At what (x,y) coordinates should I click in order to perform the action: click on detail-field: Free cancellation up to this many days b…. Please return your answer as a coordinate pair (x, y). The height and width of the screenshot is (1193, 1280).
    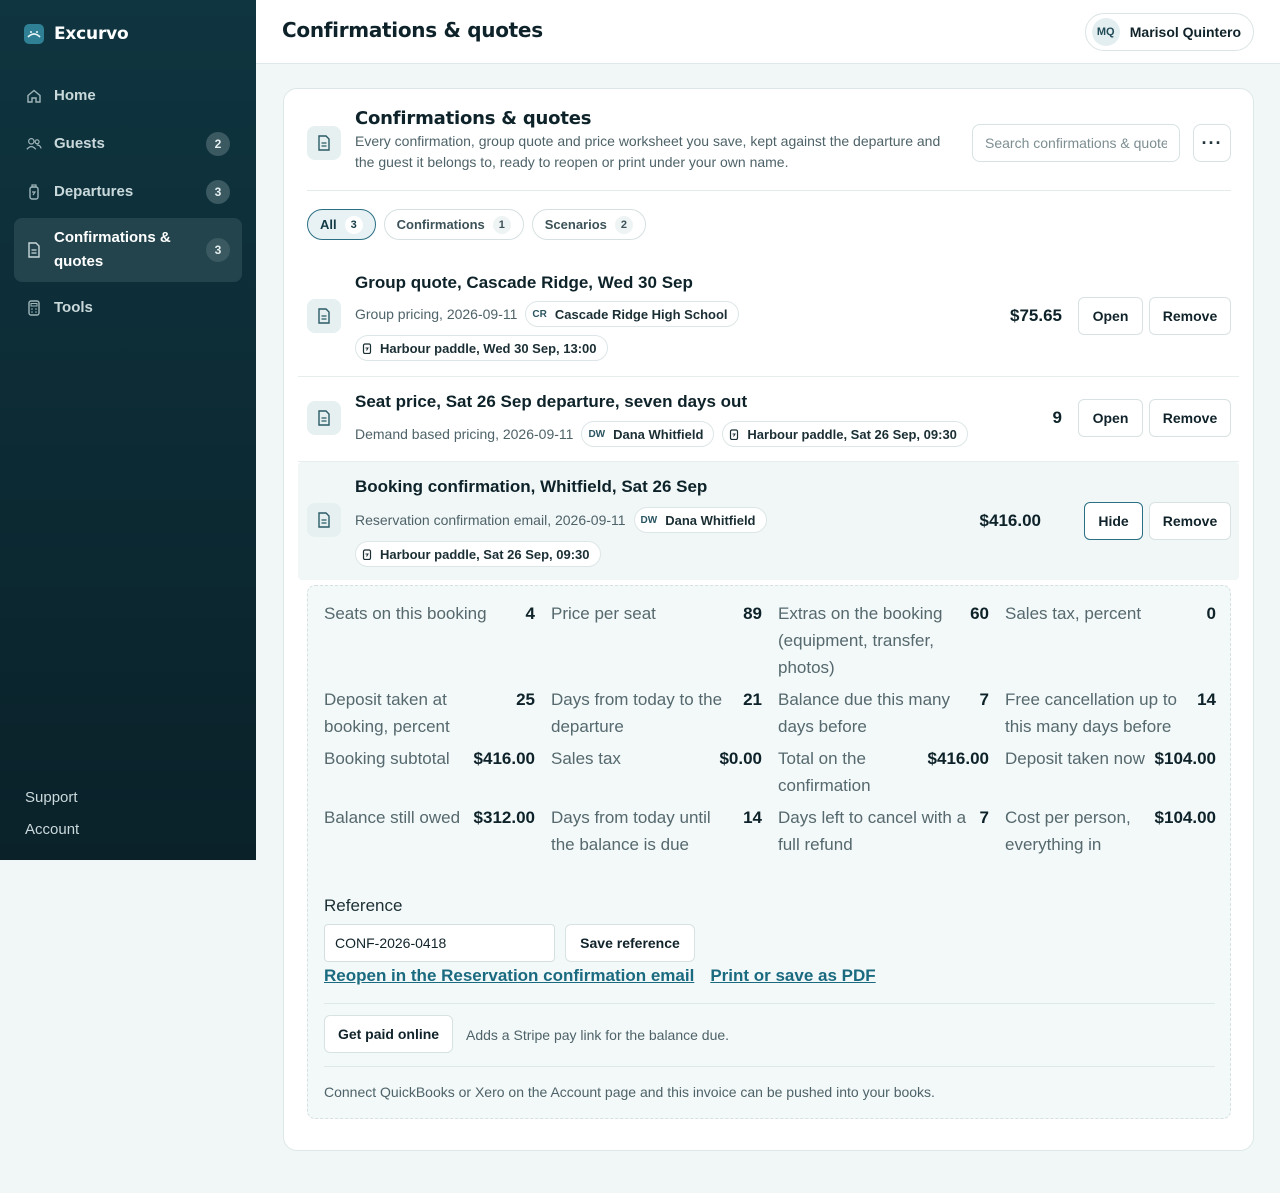
    Looking at the image, I should click on (1110, 713).